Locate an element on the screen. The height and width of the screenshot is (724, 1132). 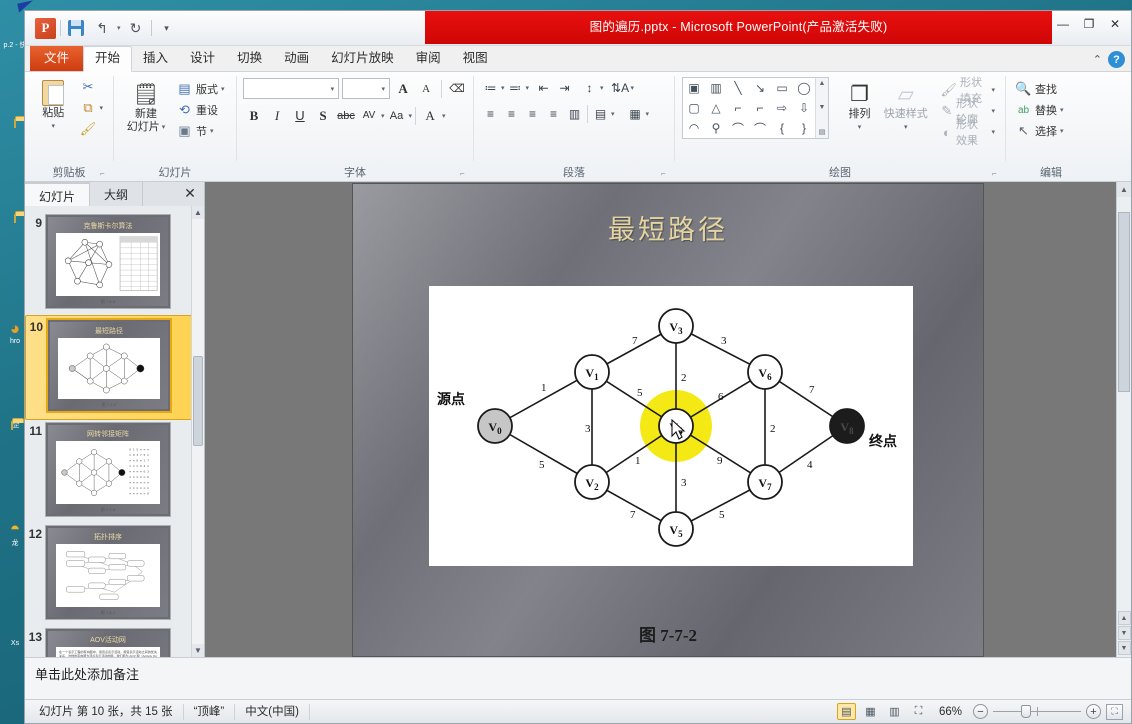
font-size-dropdown-icon: ▾ is located at coordinates (383, 89).